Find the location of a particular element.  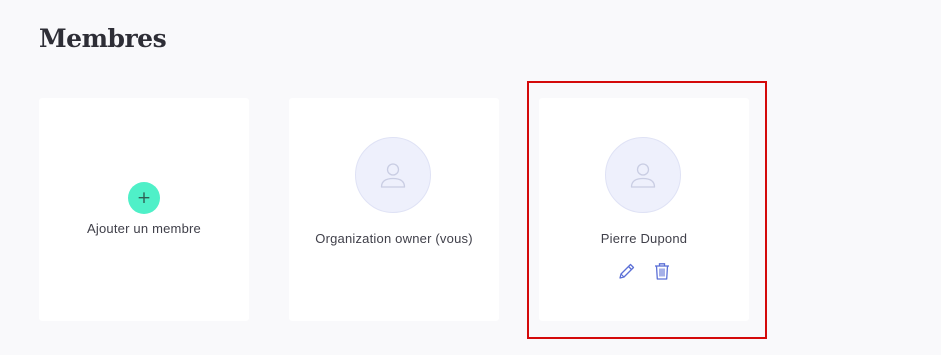

member-card-pierre-dupond: Pierre Dupond is located at coordinates (644, 209).